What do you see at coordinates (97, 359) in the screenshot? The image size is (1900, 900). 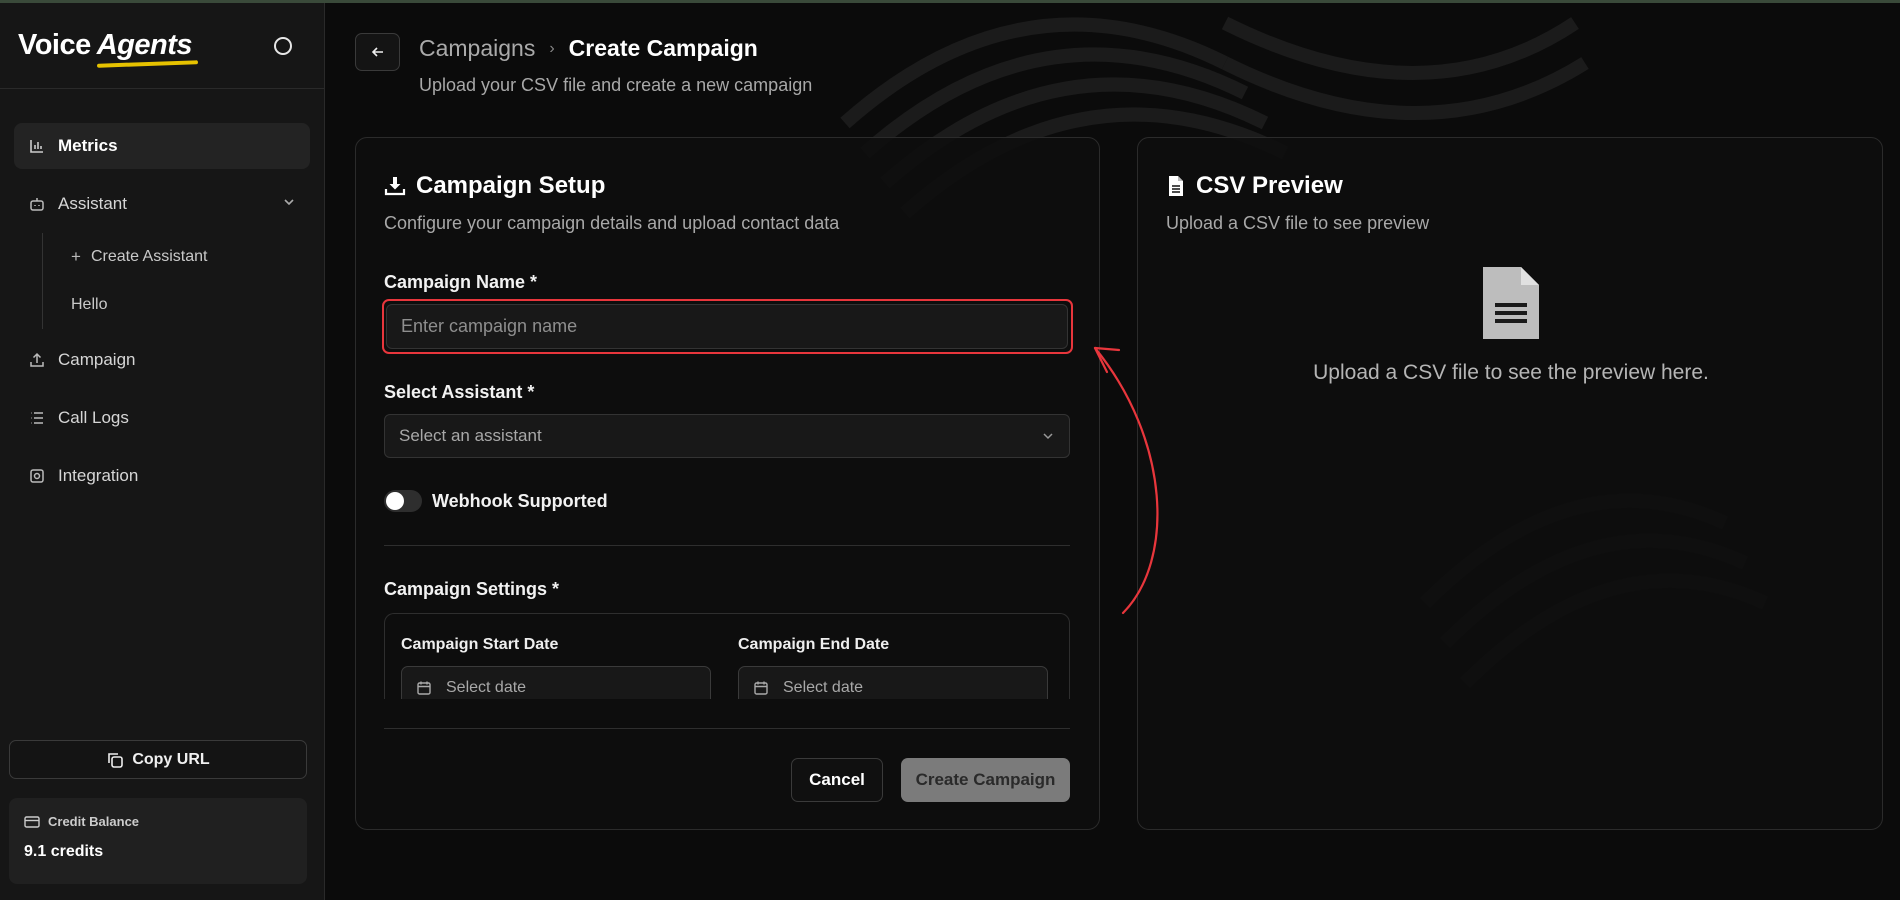 I see `sidebar-item-label: Campaign` at bounding box center [97, 359].